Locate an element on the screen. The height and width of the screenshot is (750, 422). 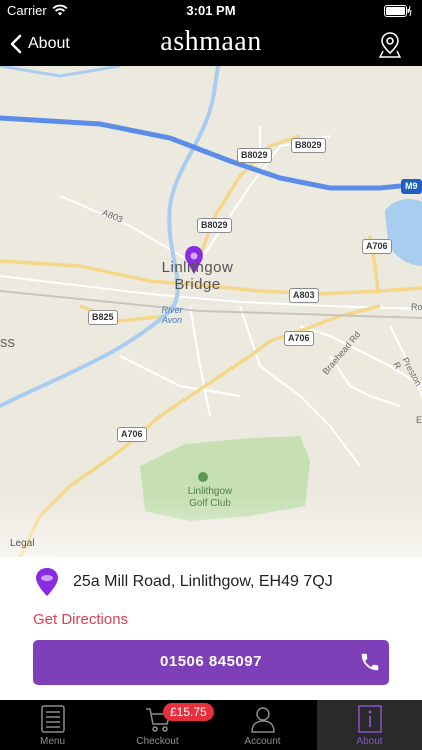
tab-account: Account is located at coordinates (262, 725).